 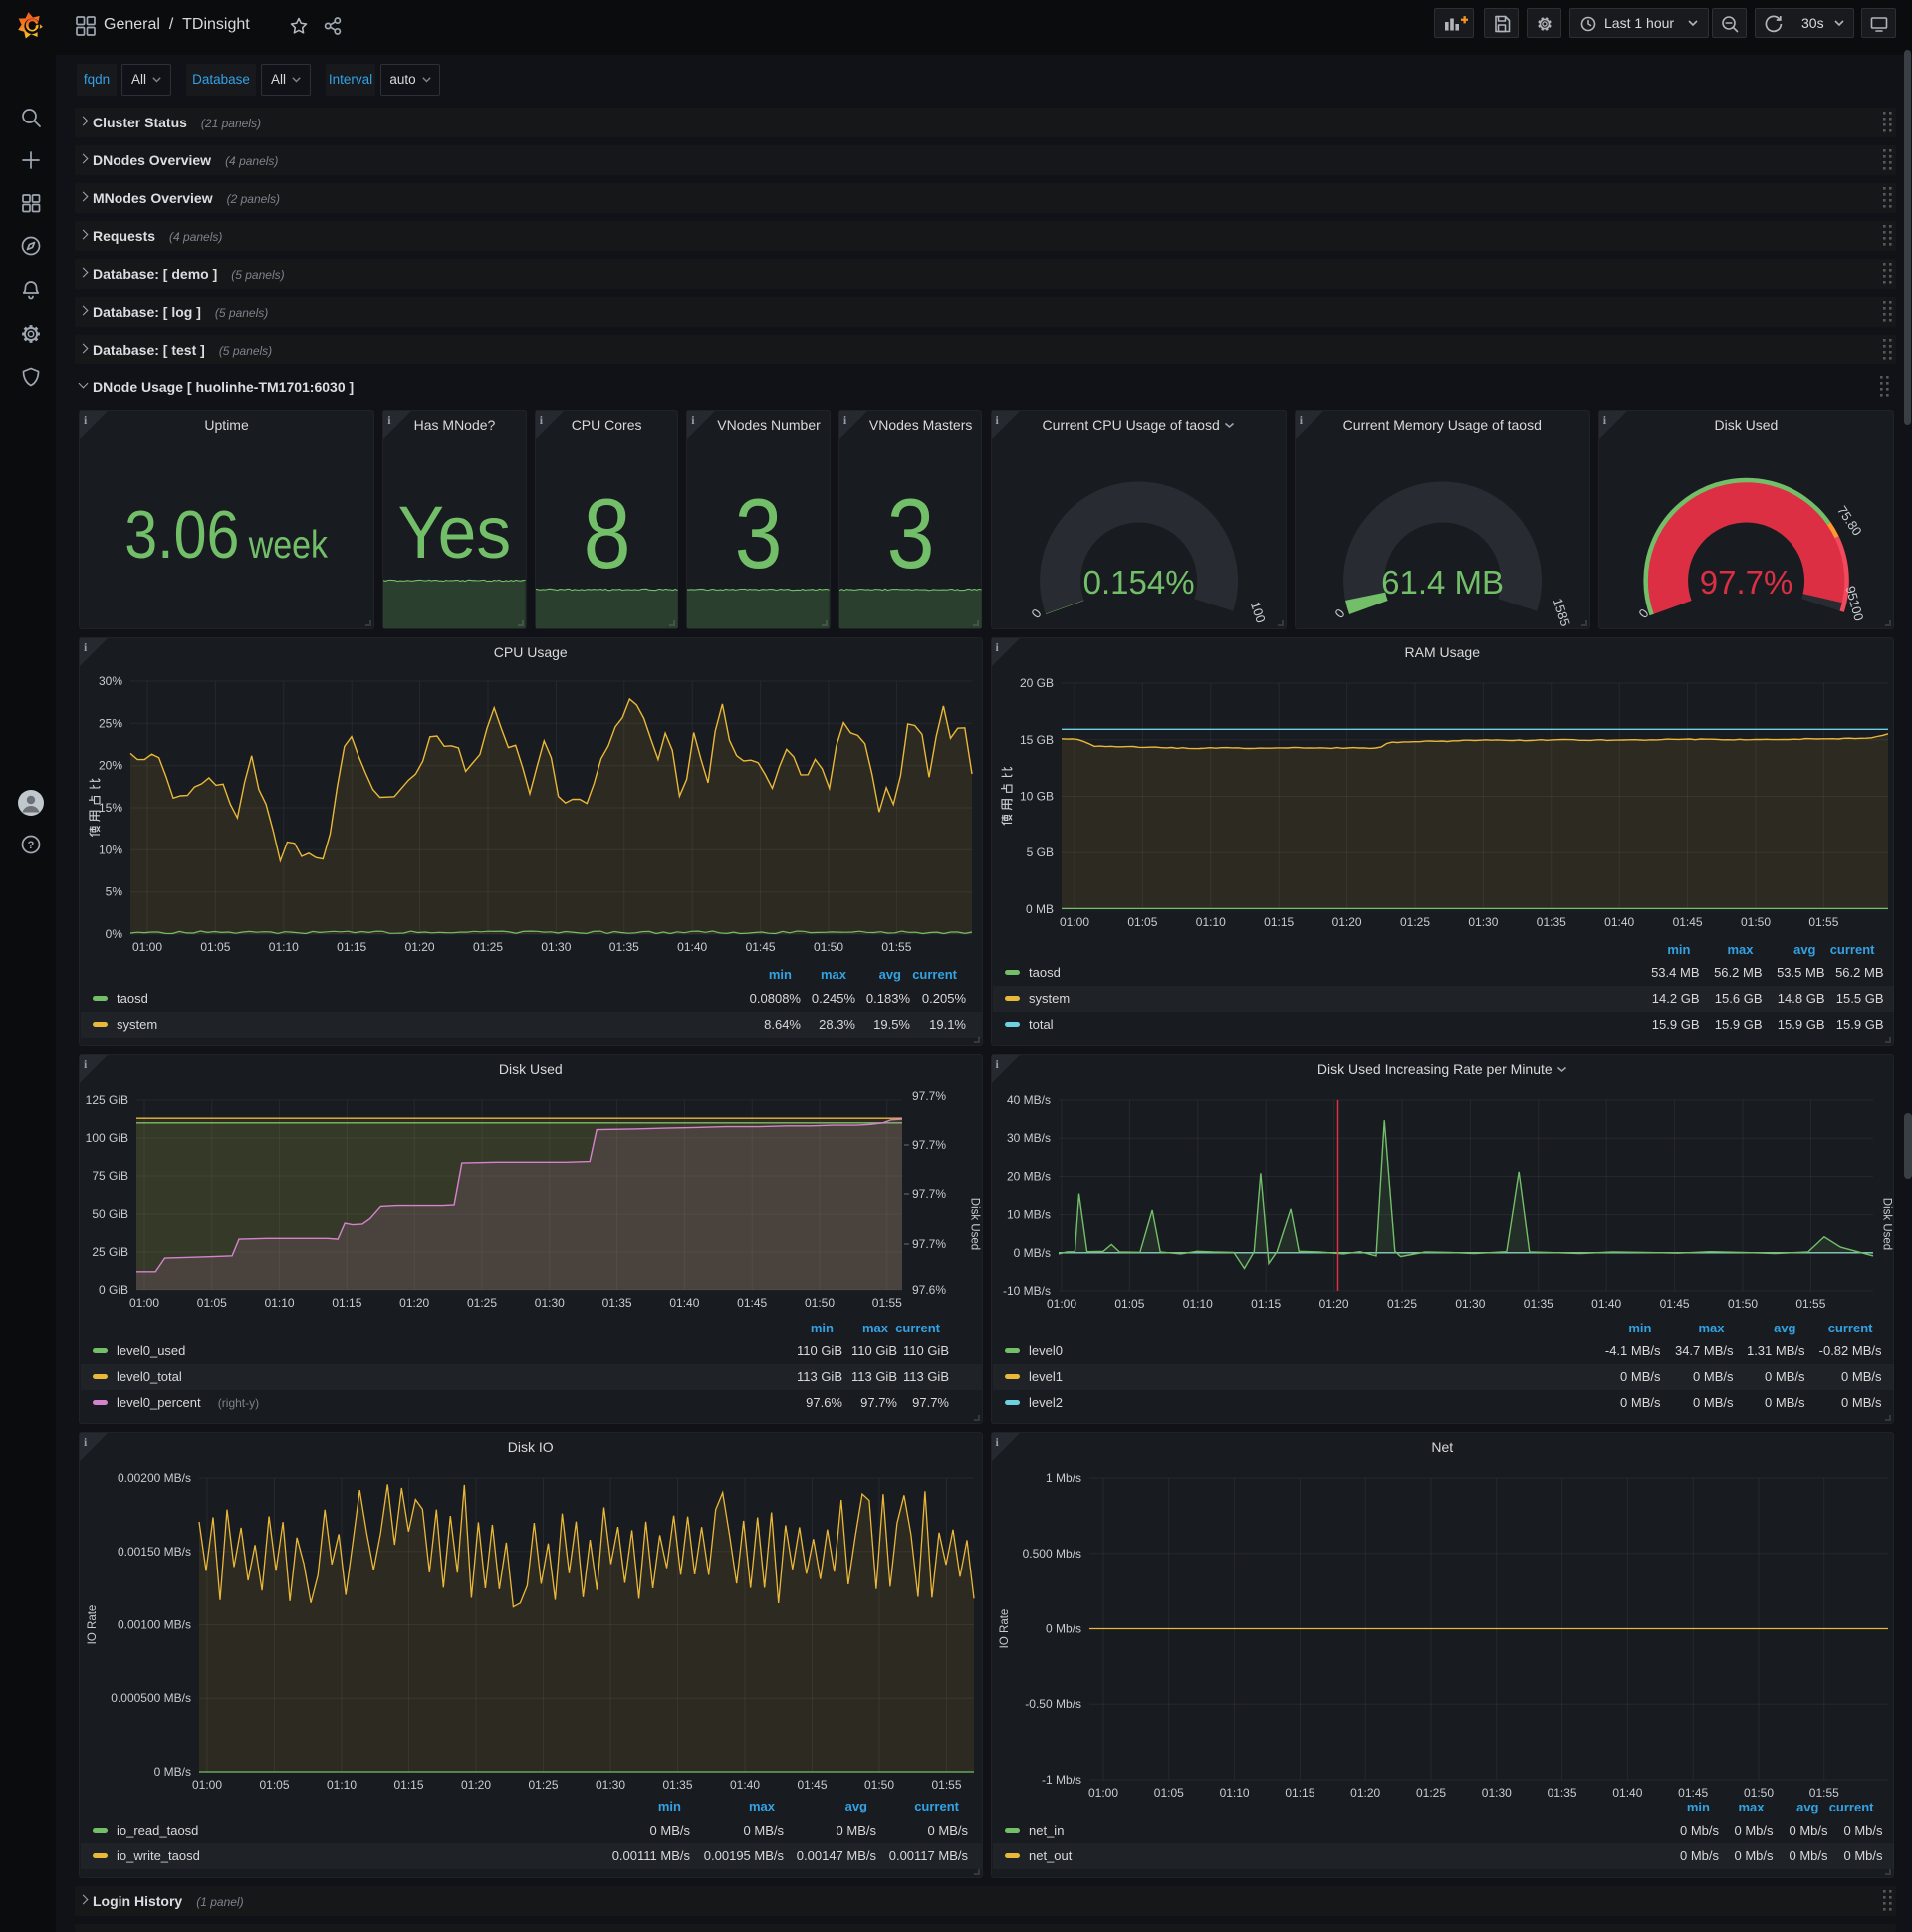 I want to click on svg-text: 75.80, so click(x=1849, y=520).